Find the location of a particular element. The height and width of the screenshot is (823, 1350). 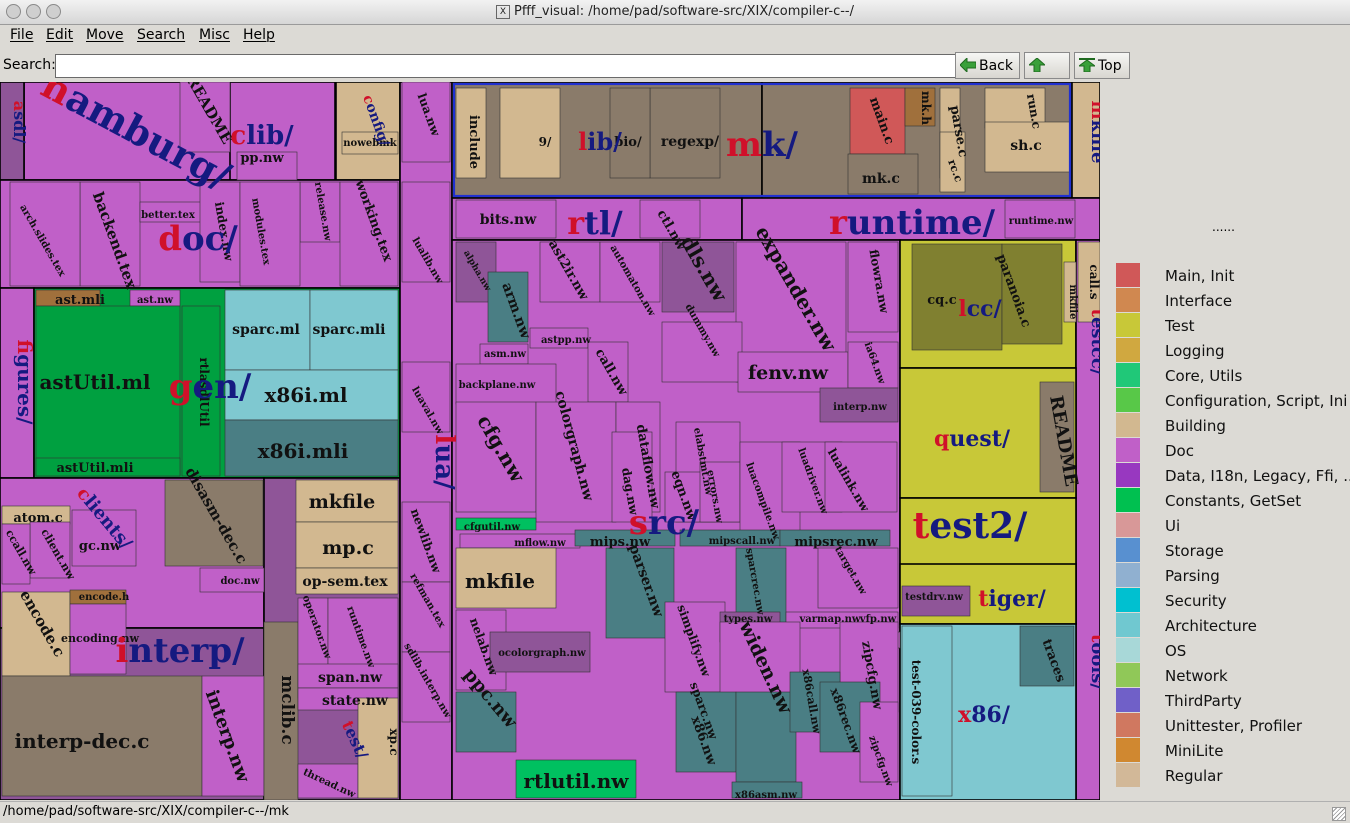

legend-label: Unittester, Profiler is located at coordinates (1234, 726).